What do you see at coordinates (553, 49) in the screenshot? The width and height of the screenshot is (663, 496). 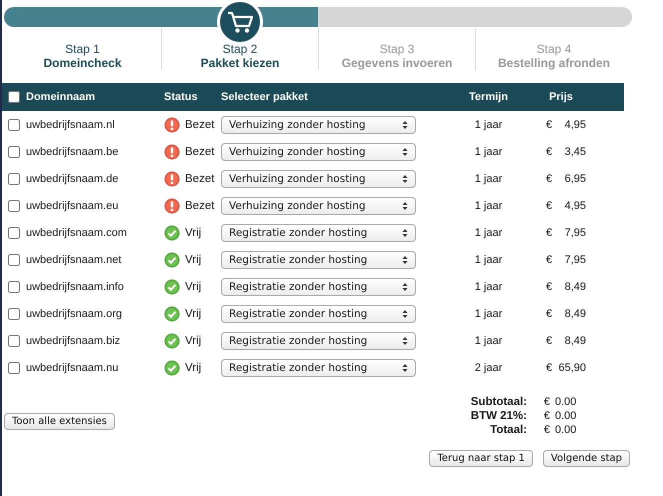 I see `step: Stap 4 Bestelling afronden` at bounding box center [553, 49].